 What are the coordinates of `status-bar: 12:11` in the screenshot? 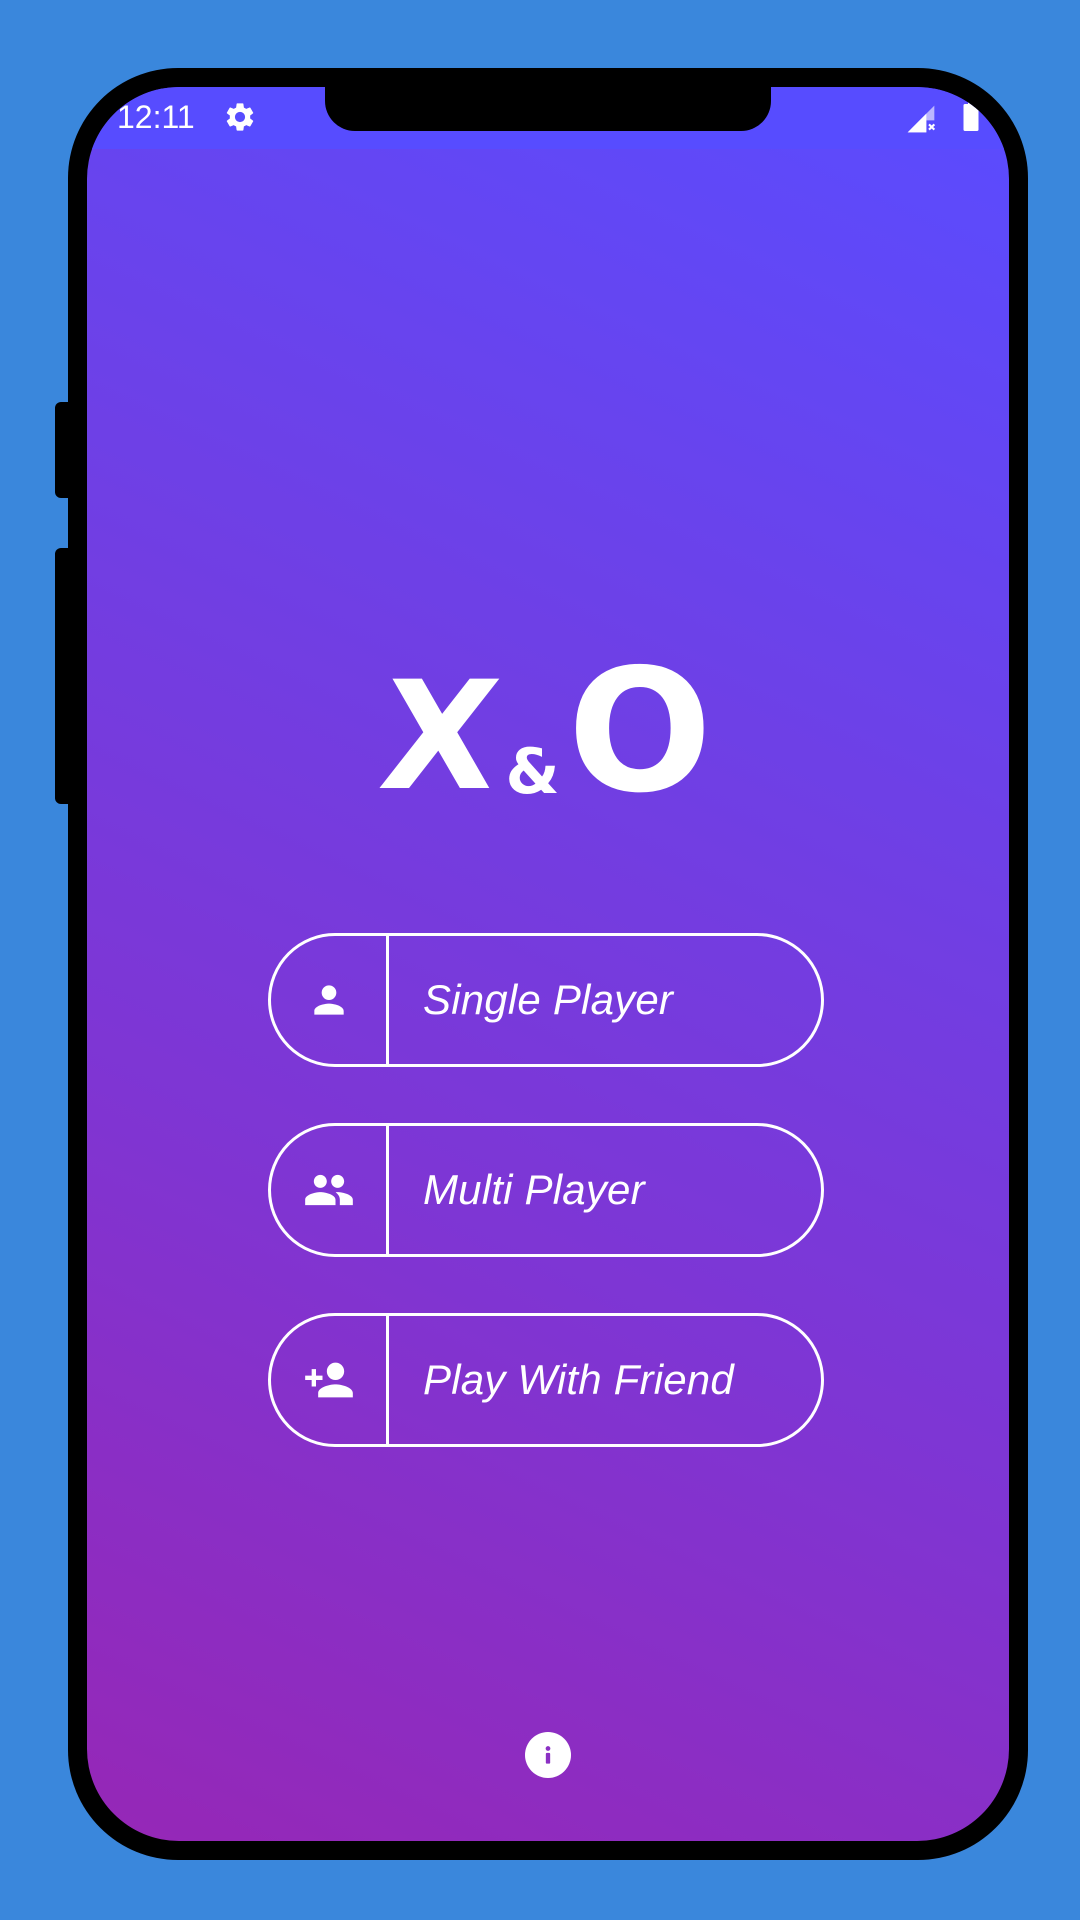 It's located at (548, 118).